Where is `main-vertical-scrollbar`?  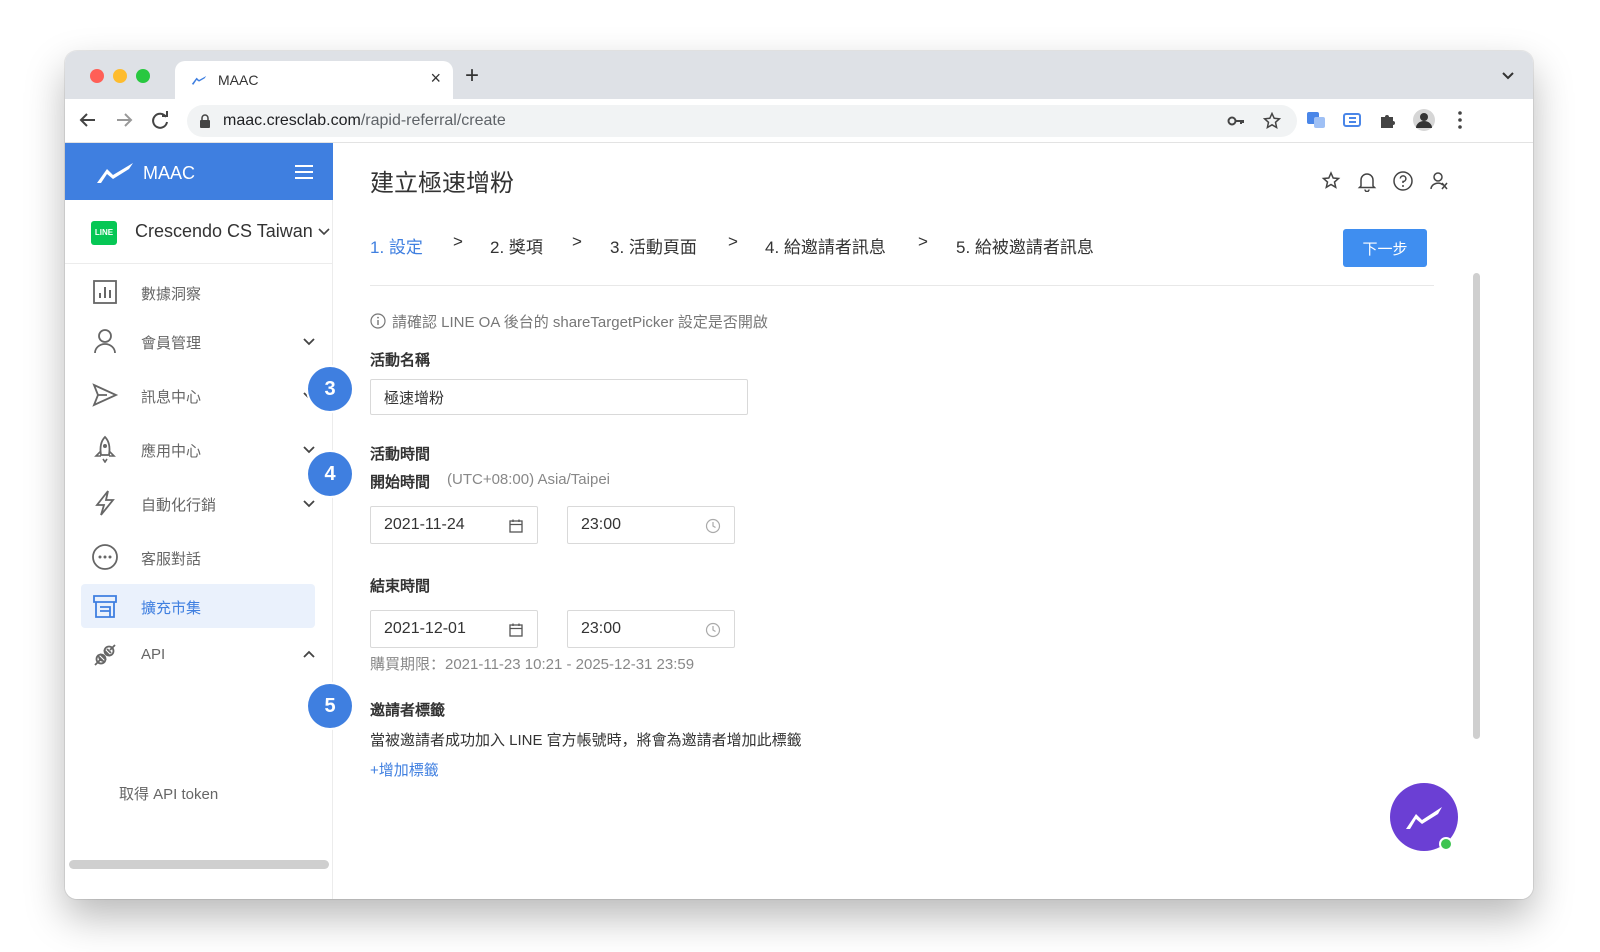 main-vertical-scrollbar is located at coordinates (1476, 506).